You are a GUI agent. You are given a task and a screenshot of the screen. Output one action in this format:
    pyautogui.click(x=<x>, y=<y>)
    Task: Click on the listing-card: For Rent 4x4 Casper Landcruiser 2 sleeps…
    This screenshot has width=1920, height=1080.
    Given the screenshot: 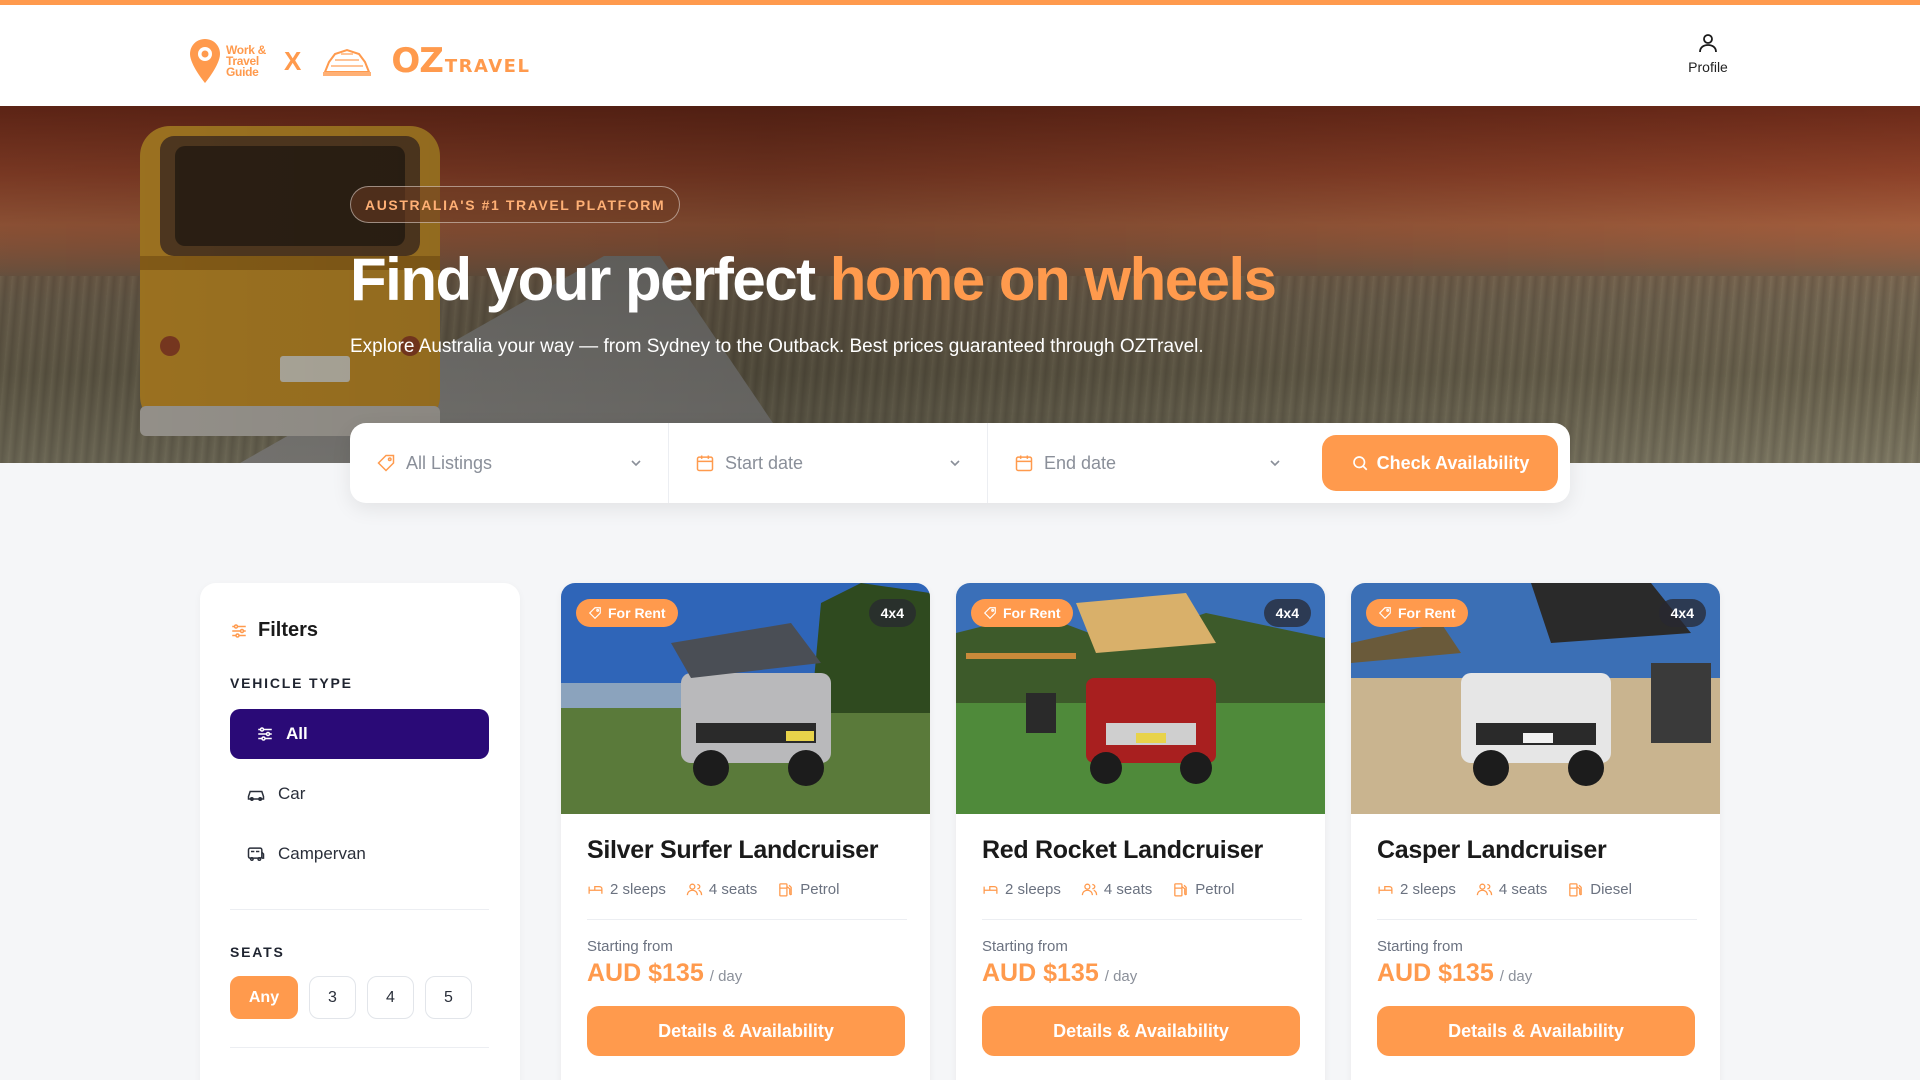 What is the action you would take?
    pyautogui.click(x=1535, y=831)
    